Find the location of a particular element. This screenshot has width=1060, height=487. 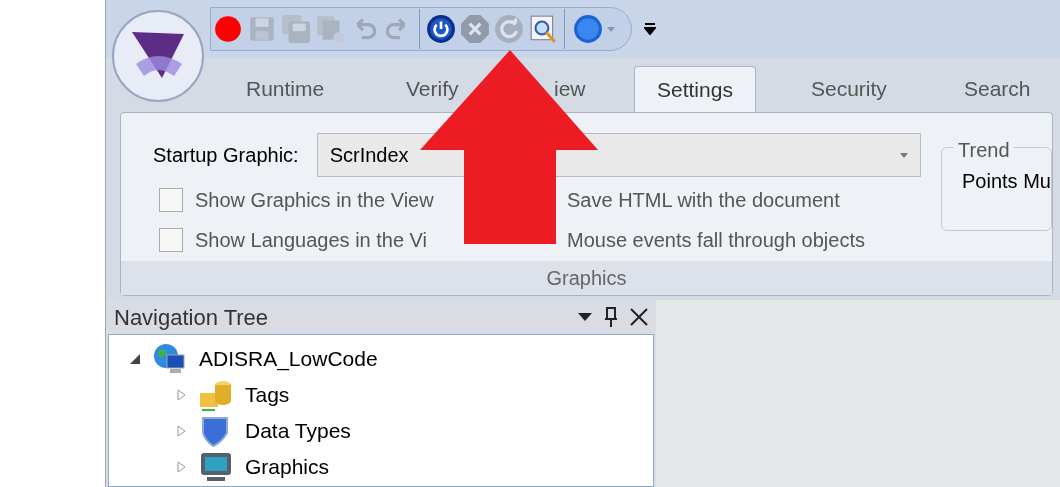

expander-icon is located at coordinates (135, 359).